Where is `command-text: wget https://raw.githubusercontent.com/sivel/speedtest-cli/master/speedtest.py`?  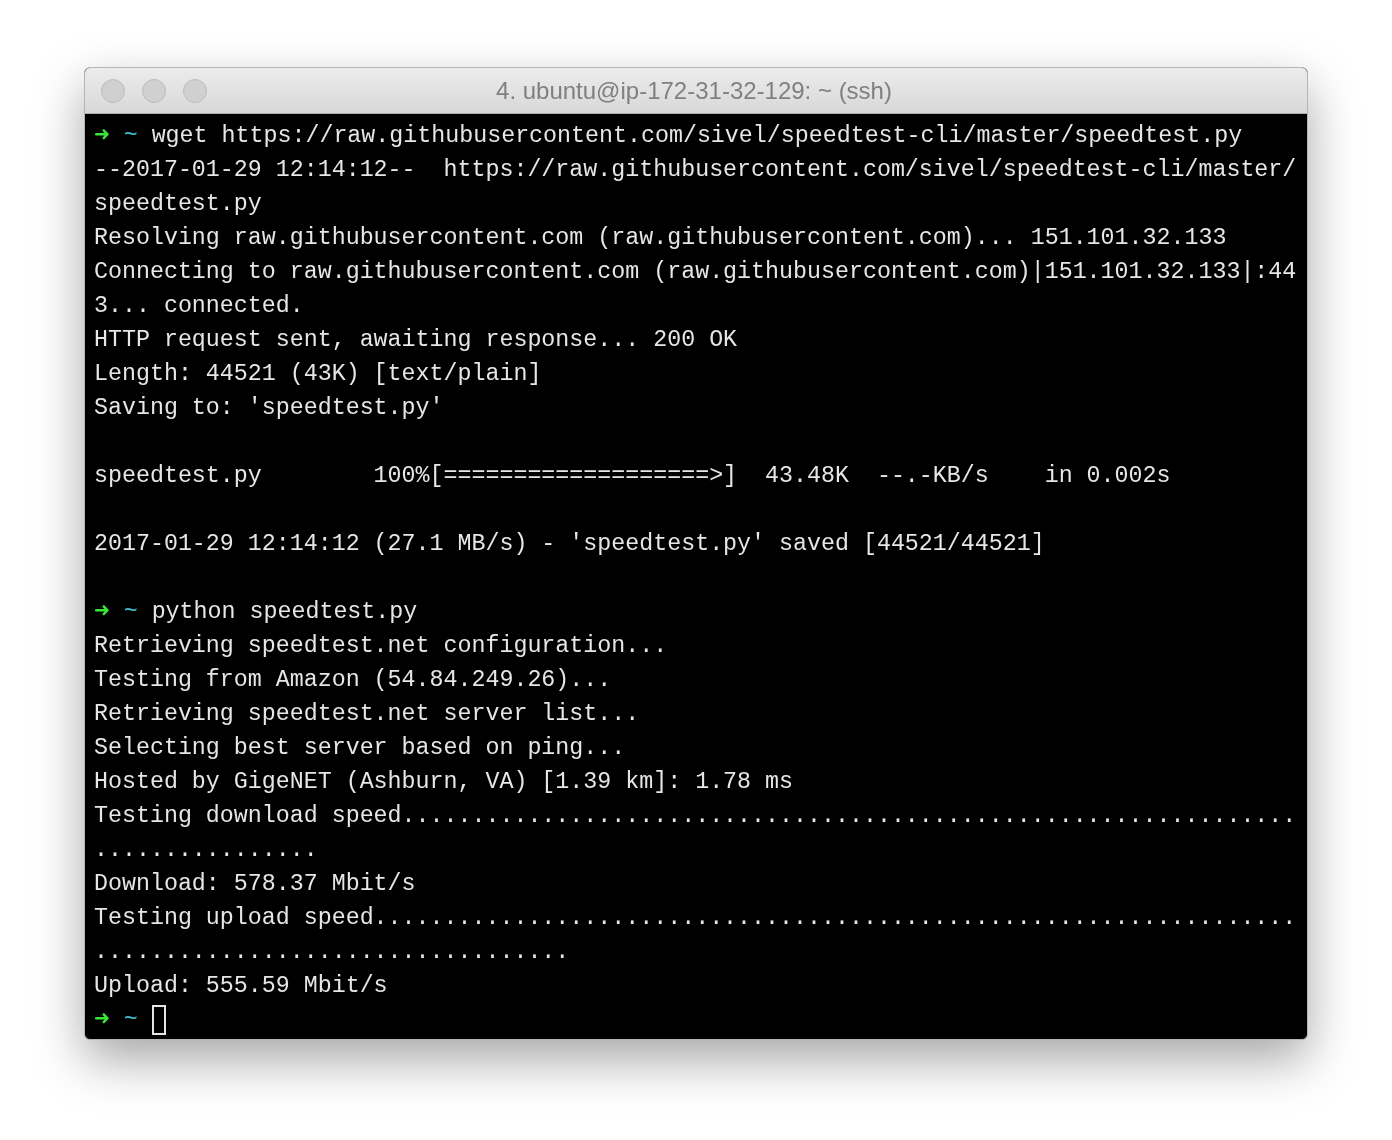
command-text: wget https://raw.githubusercontent.com/sivel/speedtest-cli/master/speedtest.py is located at coordinates (697, 136).